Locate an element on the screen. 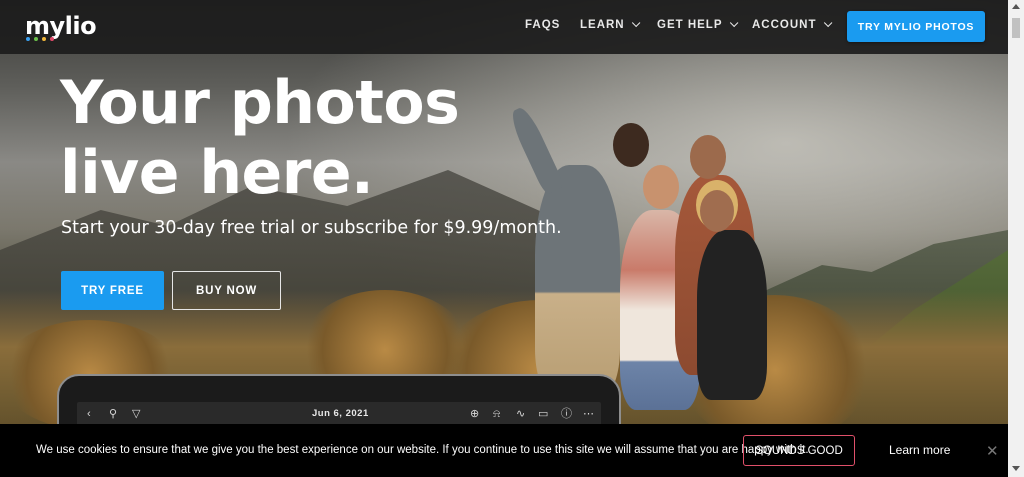 This screenshot has height=477, width=1024. nav-account-label: ACCOUNT is located at coordinates (784, 25).